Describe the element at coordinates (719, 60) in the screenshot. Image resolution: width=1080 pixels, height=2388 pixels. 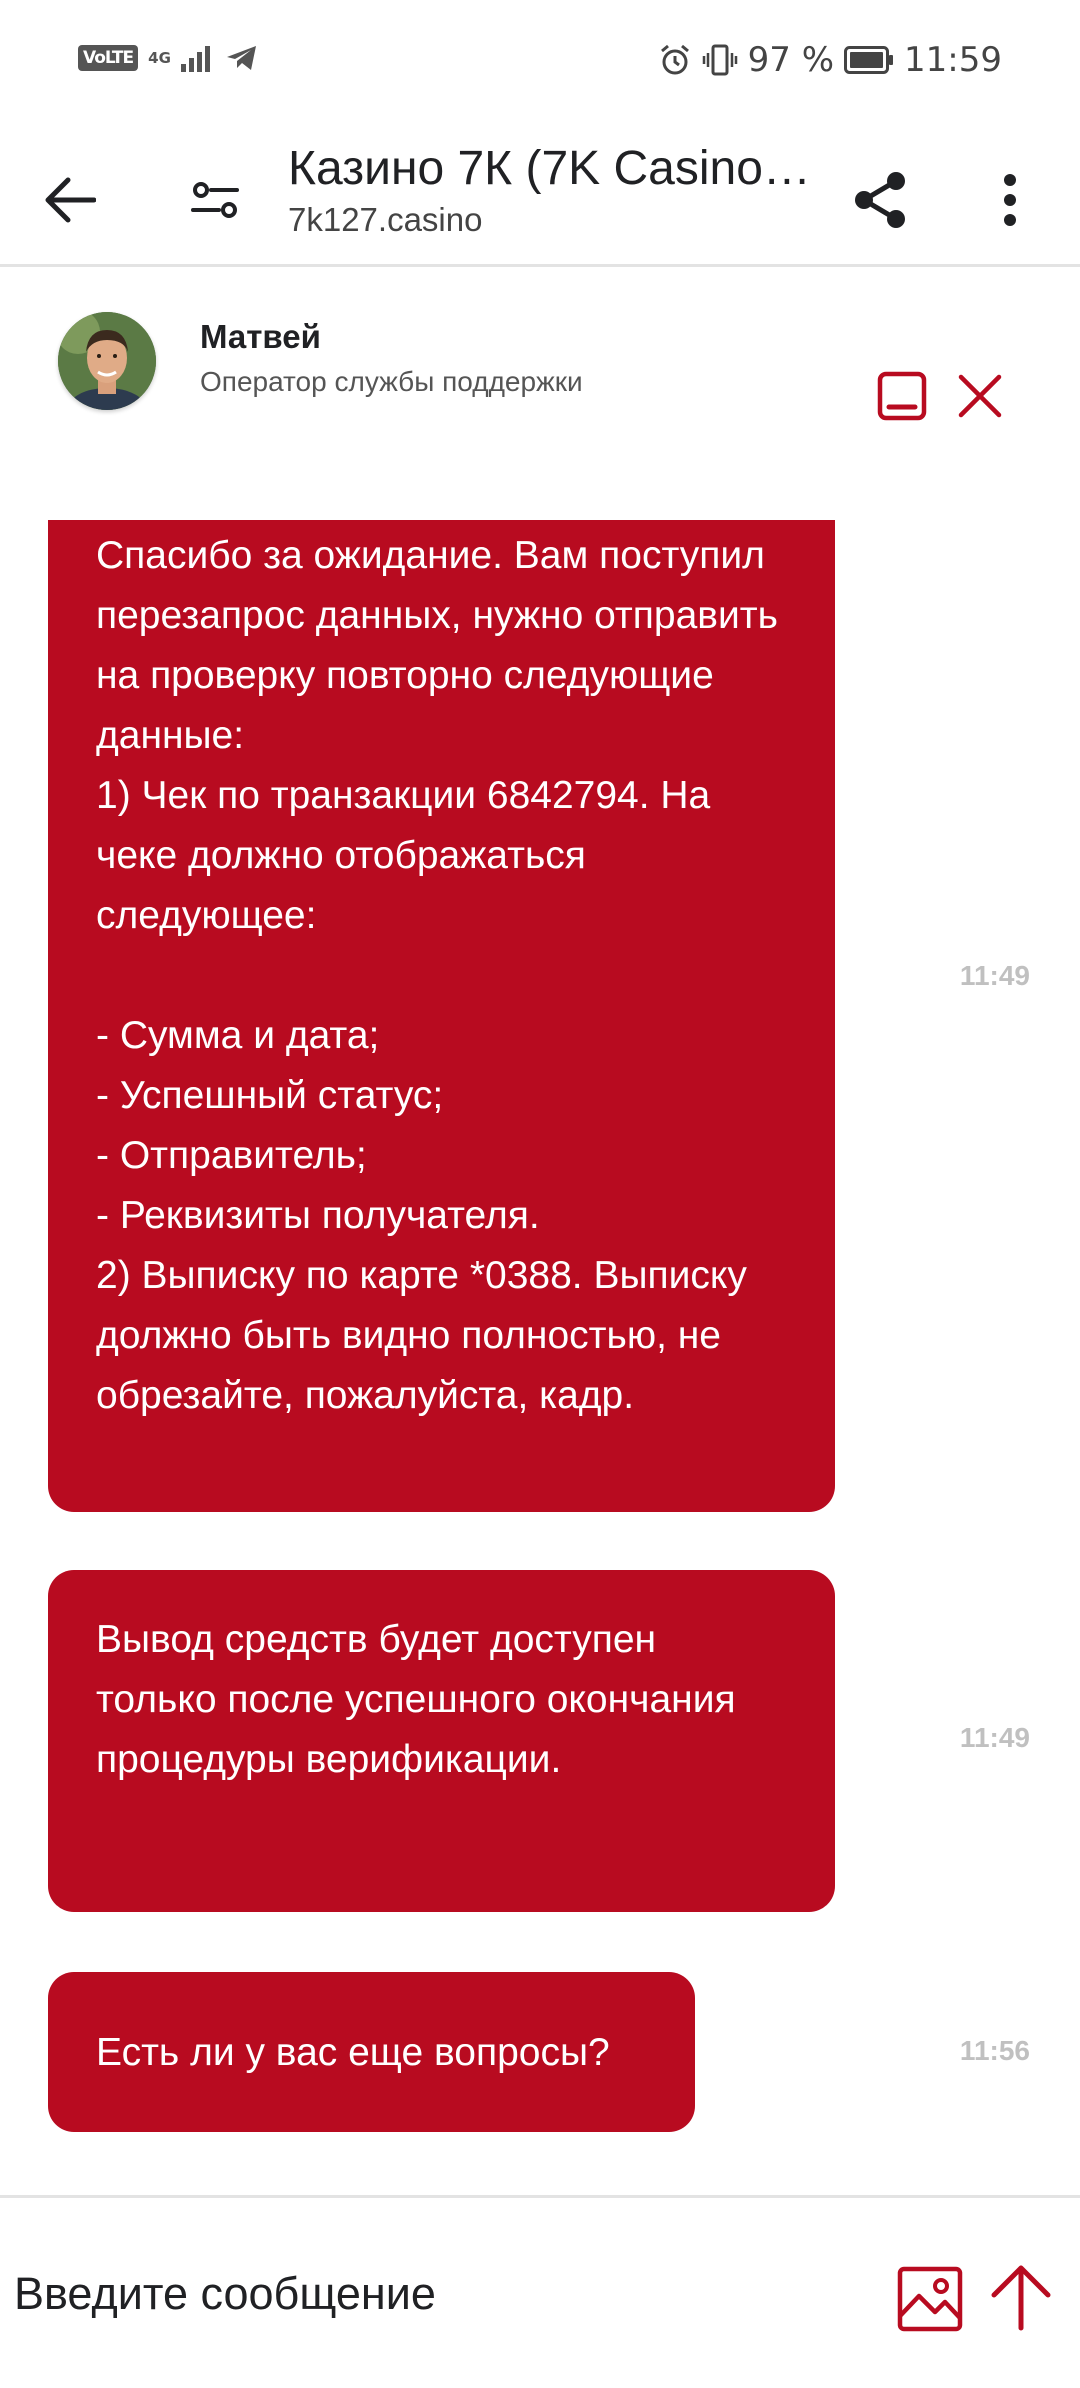
I see `vibrate-icon` at that location.